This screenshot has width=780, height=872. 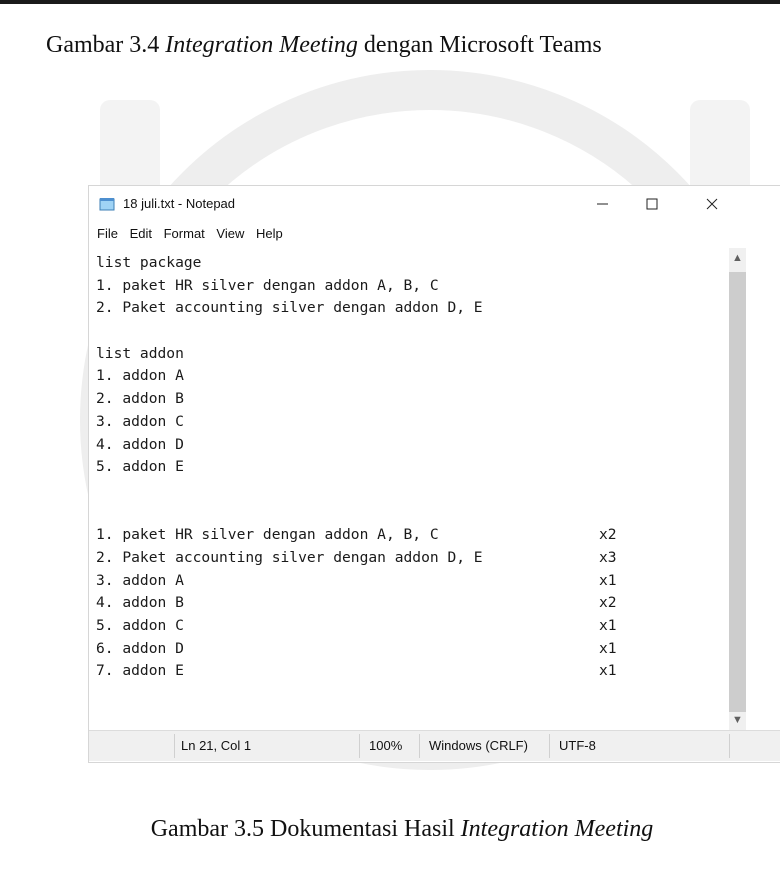 I want to click on minimize-icon, so click(x=602, y=204).